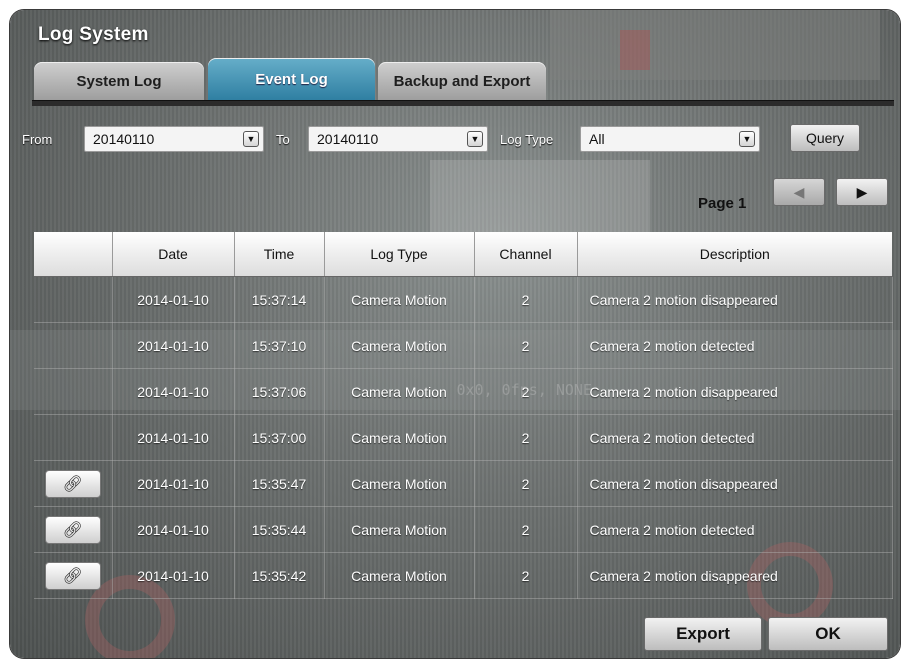  I want to click on time-cell: 15:35:44, so click(279, 529).